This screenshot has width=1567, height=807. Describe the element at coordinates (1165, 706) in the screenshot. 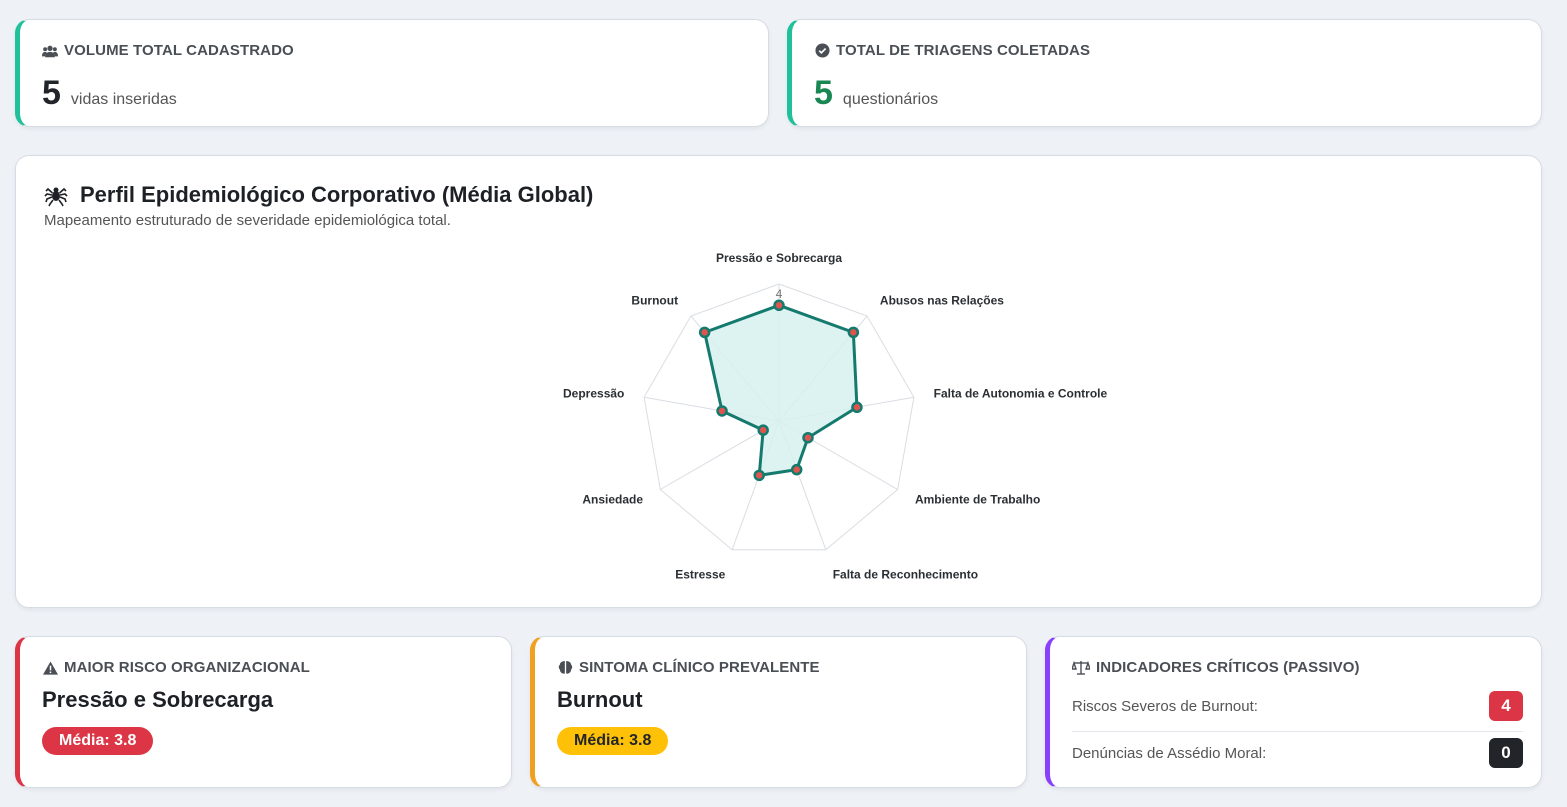

I see `indicator-label-burnout: Riscos Severos de Burnout:` at that location.